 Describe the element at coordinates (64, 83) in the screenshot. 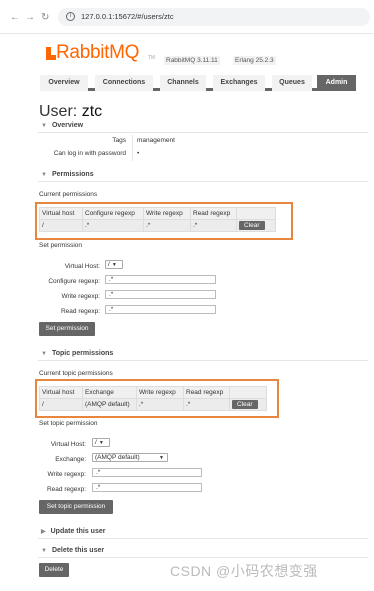

I see `tab-overview: Overview` at that location.